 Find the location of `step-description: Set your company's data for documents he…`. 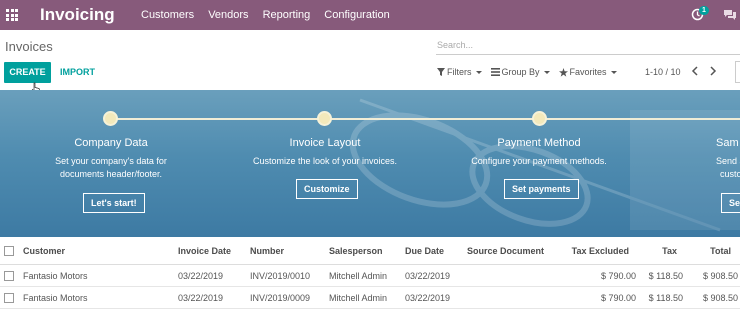

step-description: Set your company's data for documents he… is located at coordinates (111, 168).